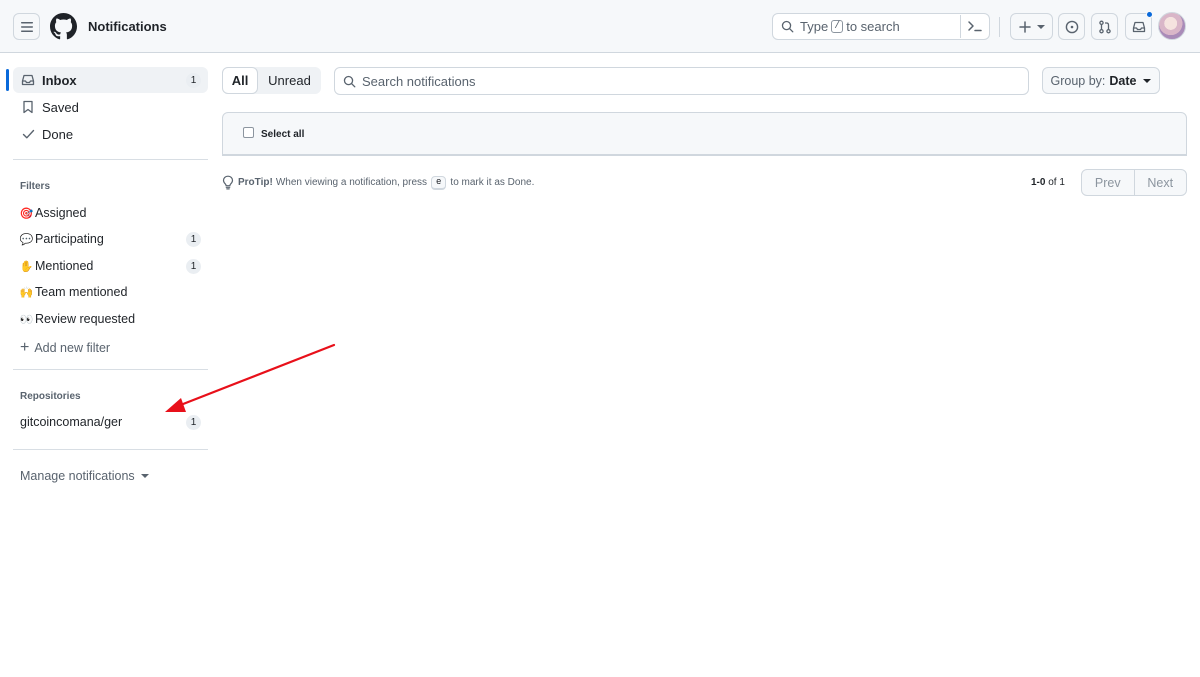 The width and height of the screenshot is (1200, 677). What do you see at coordinates (81, 292) in the screenshot?
I see `filter-label: Team mentioned` at bounding box center [81, 292].